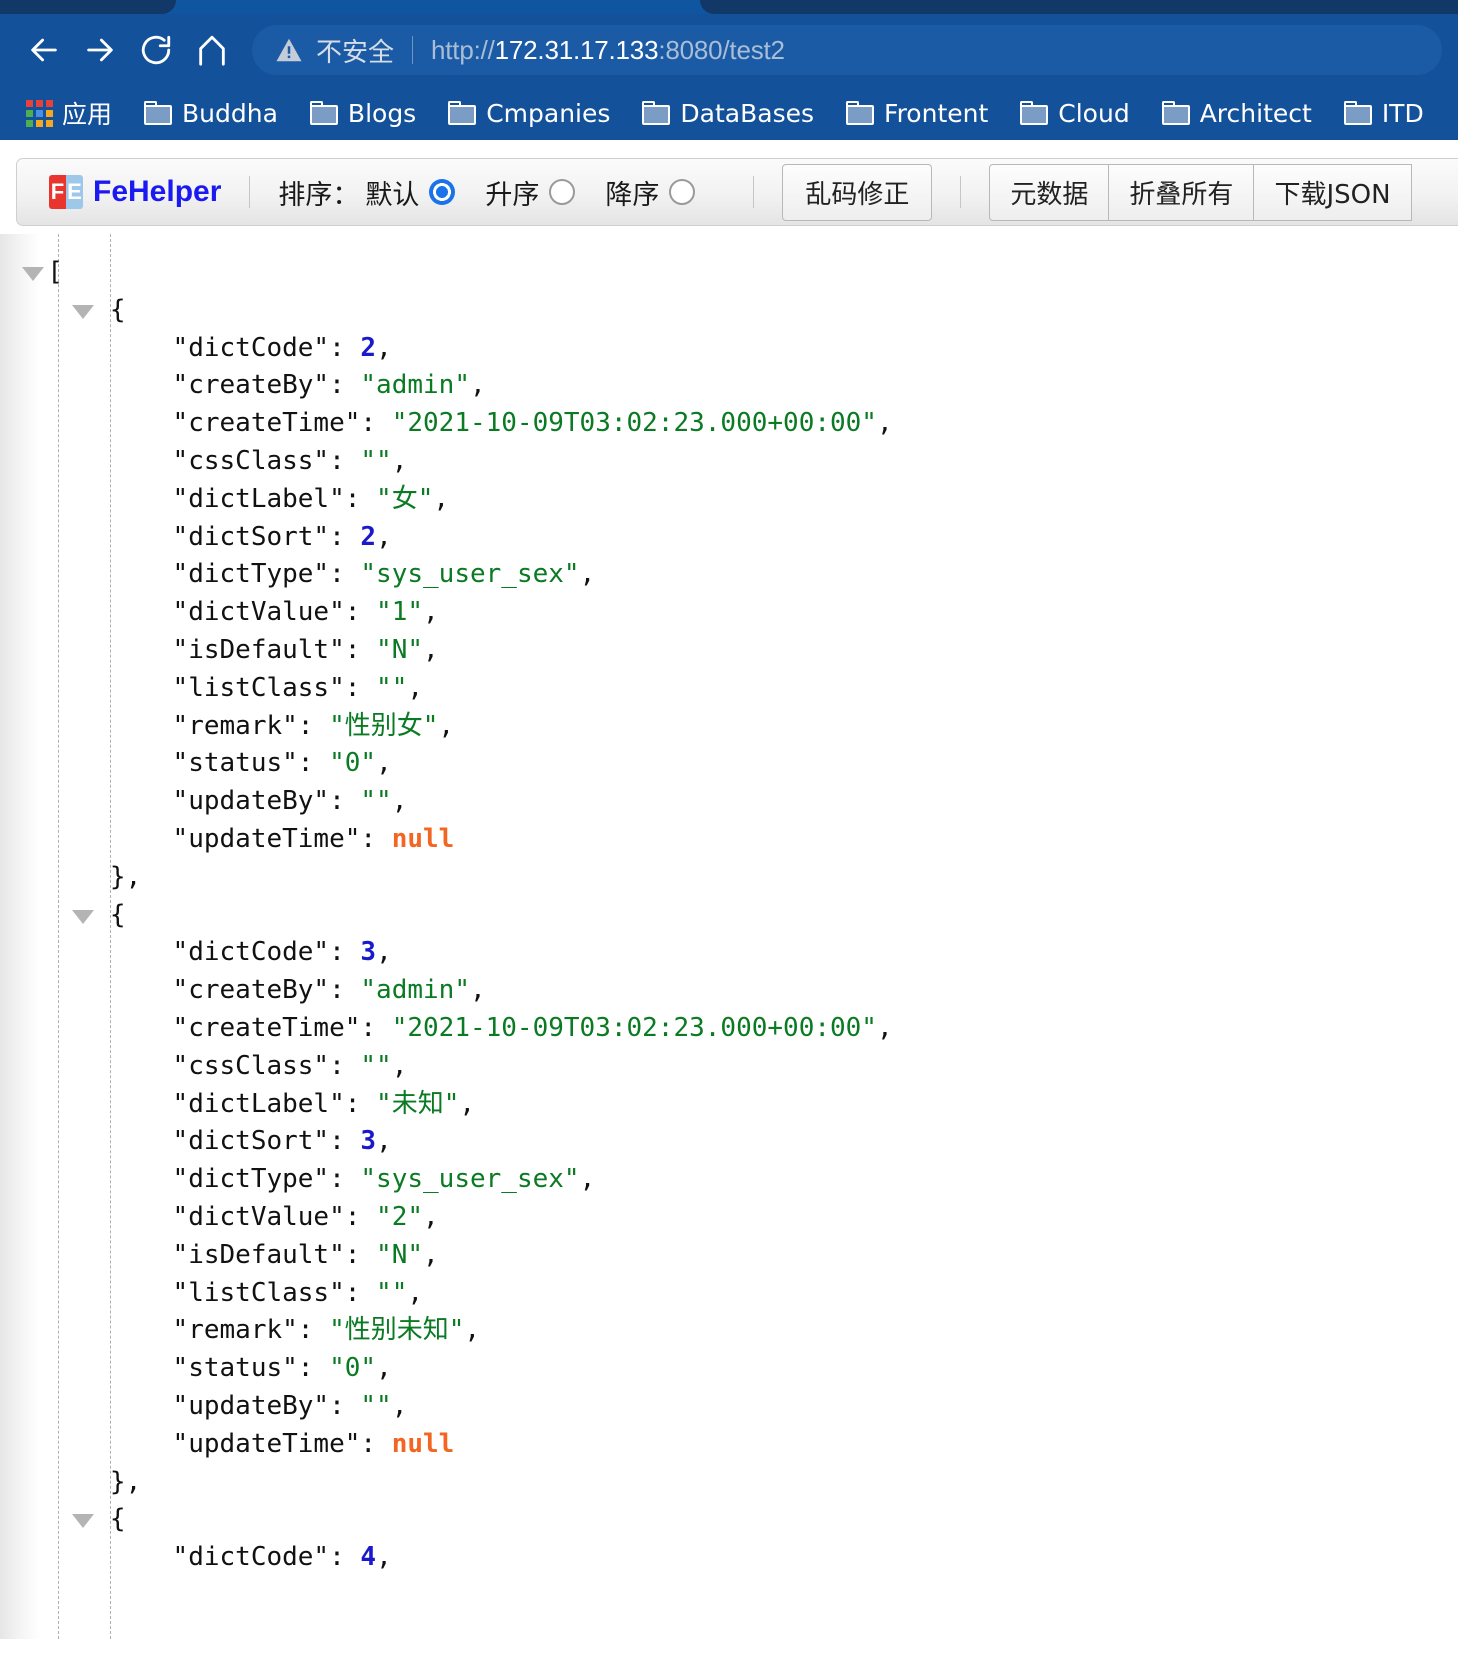  What do you see at coordinates (156, 50) in the screenshot?
I see `reload-icon` at bounding box center [156, 50].